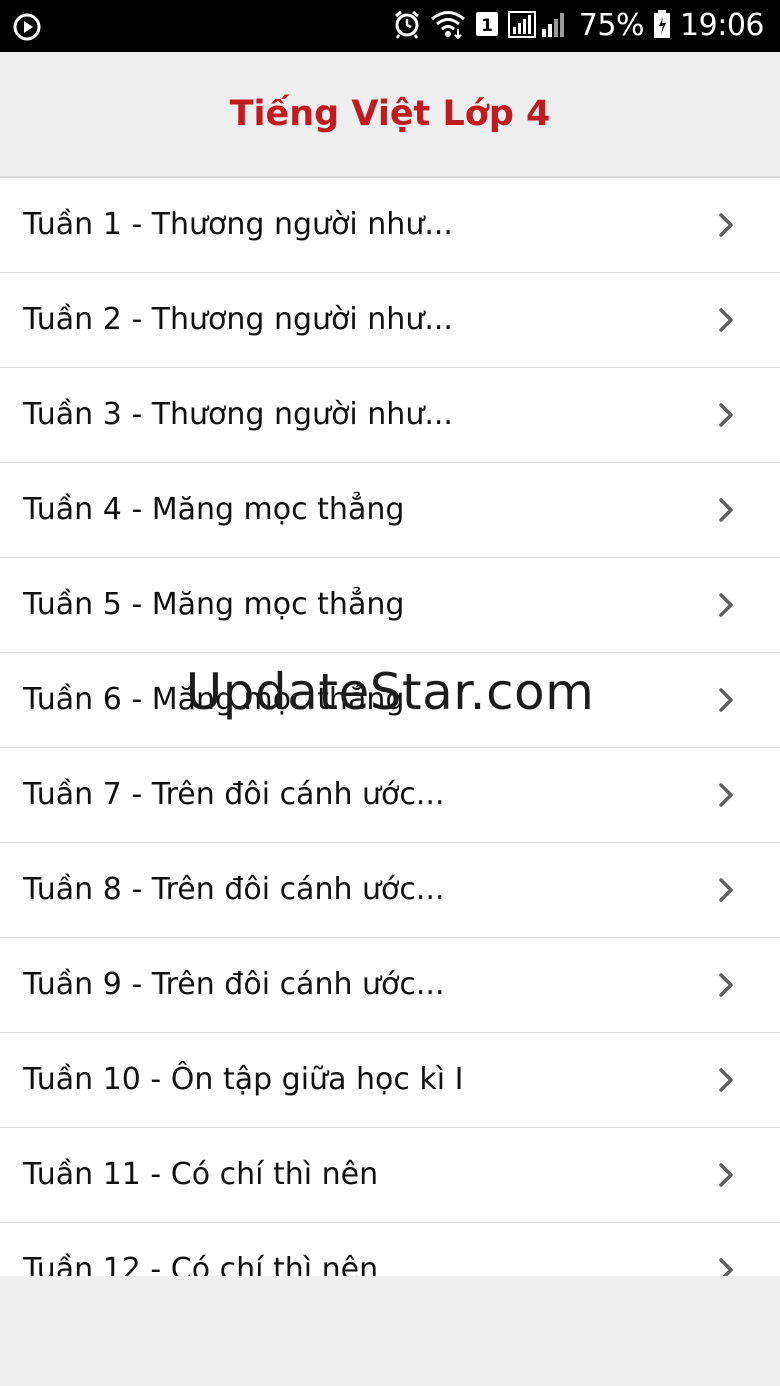 Image resolution: width=780 pixels, height=1386 pixels. What do you see at coordinates (201, 1264) in the screenshot?
I see `list-item-label: Tuần 12 - Có chí thì nên` at bounding box center [201, 1264].